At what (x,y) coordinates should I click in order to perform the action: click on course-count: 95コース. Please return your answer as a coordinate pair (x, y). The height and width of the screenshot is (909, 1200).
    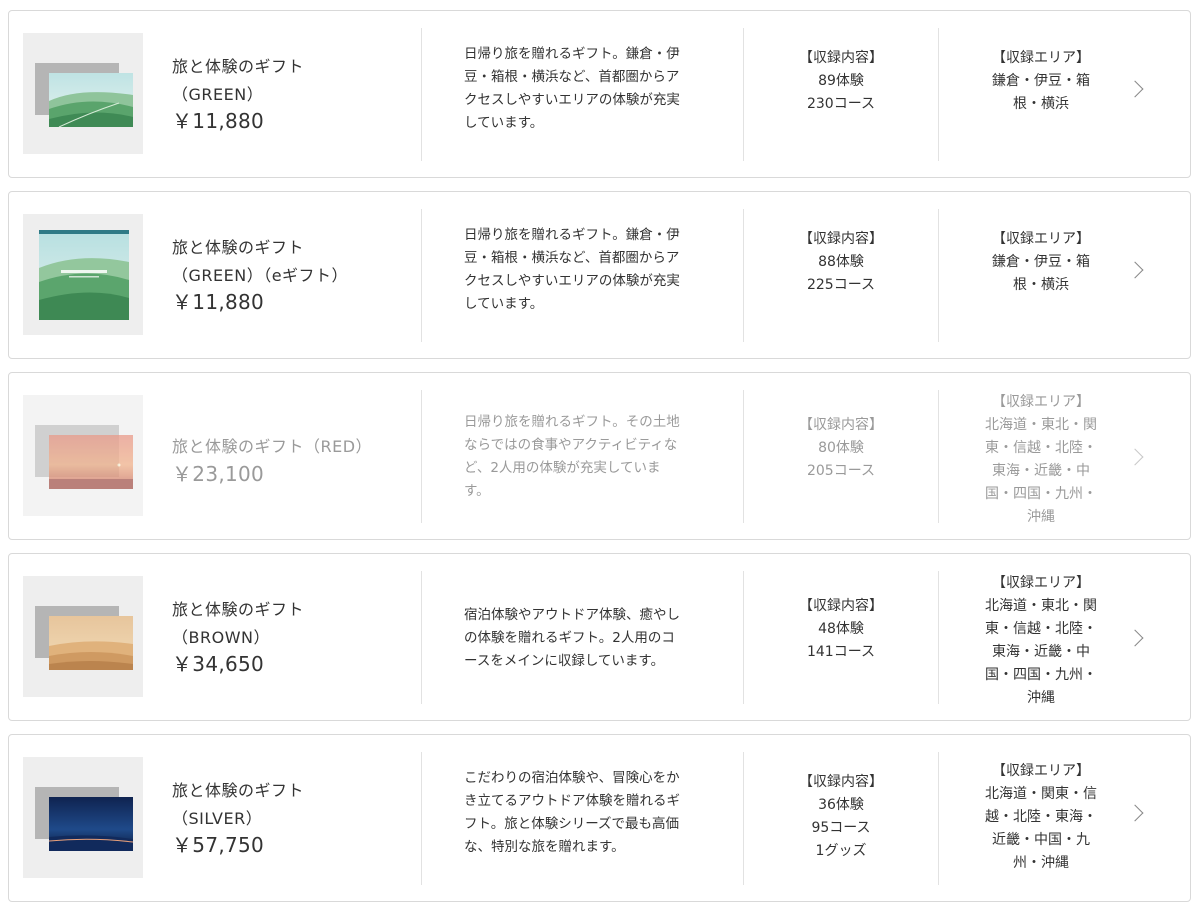
    Looking at the image, I should click on (841, 828).